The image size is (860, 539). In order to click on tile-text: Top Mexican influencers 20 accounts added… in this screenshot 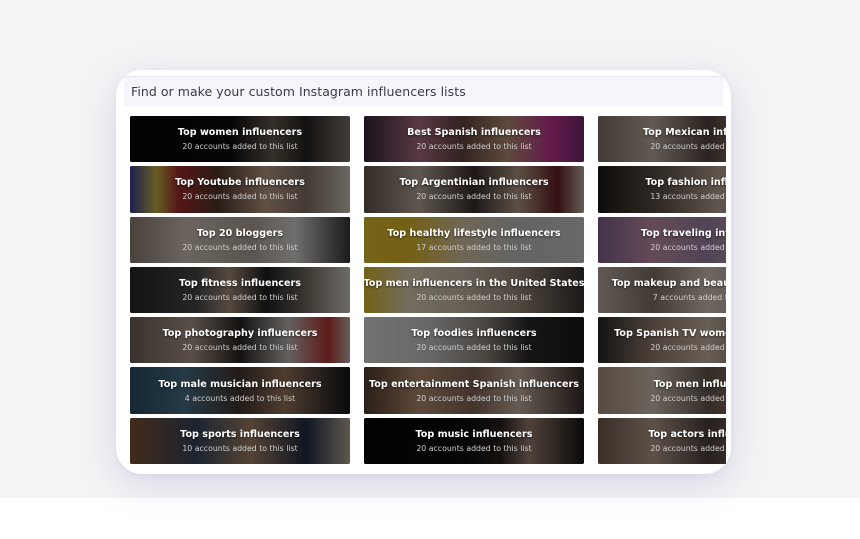, I will do `click(662, 139)`.